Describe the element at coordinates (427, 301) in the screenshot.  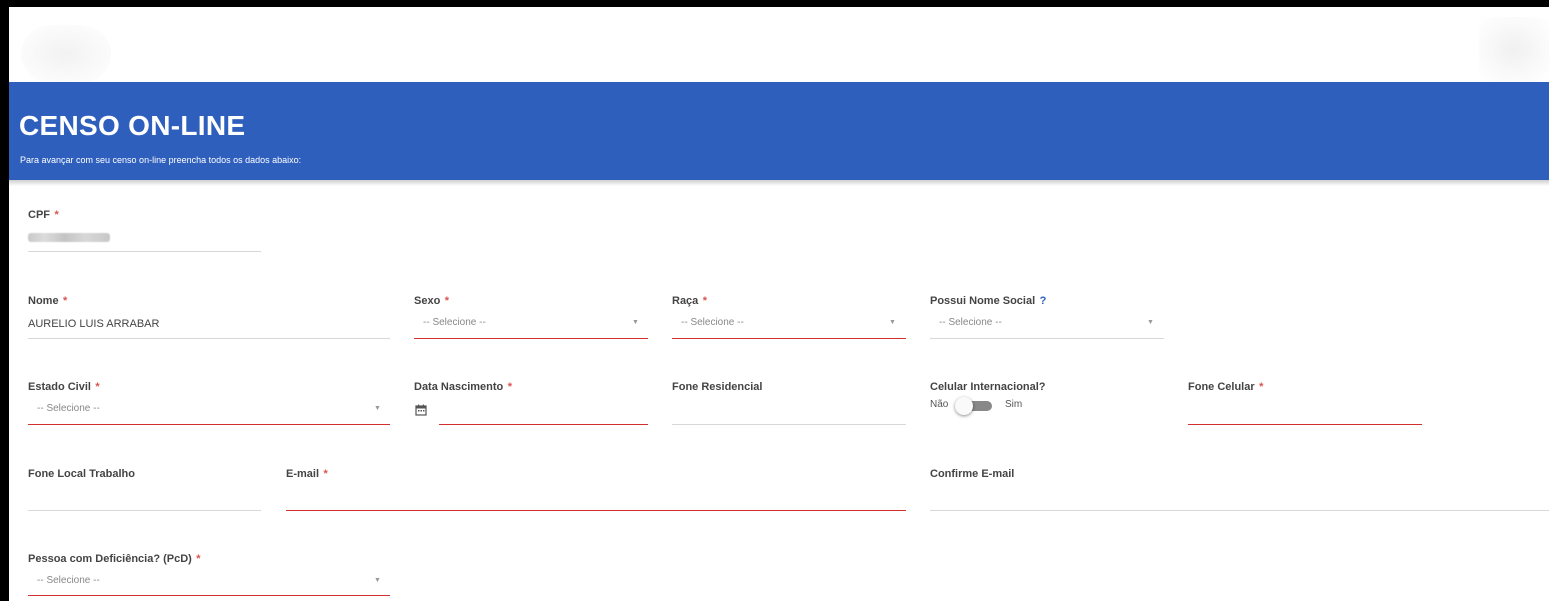
I see `sexo-label: Sexo` at that location.